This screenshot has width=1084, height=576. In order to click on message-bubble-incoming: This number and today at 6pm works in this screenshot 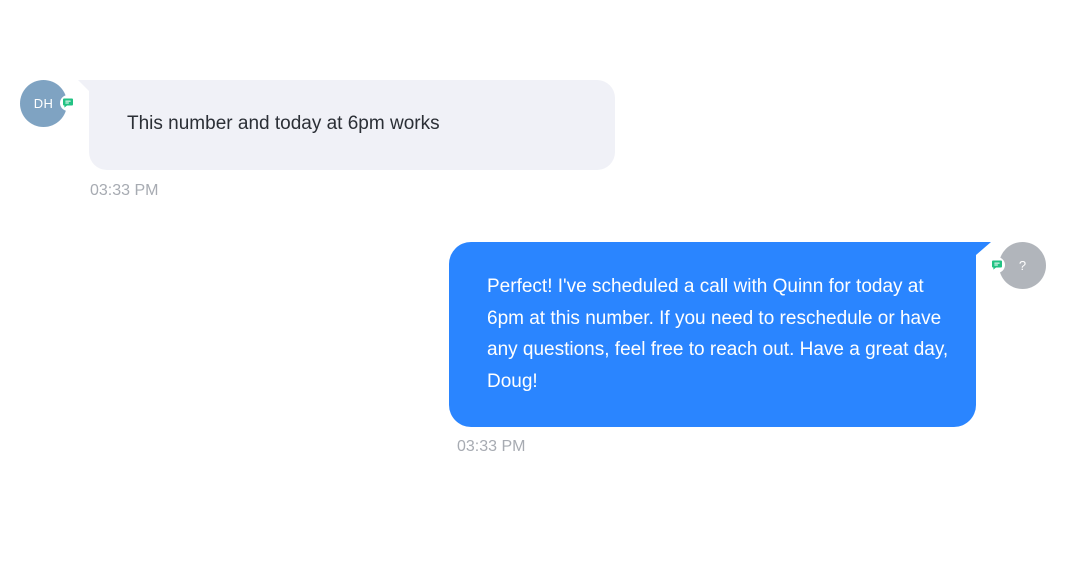, I will do `click(352, 125)`.